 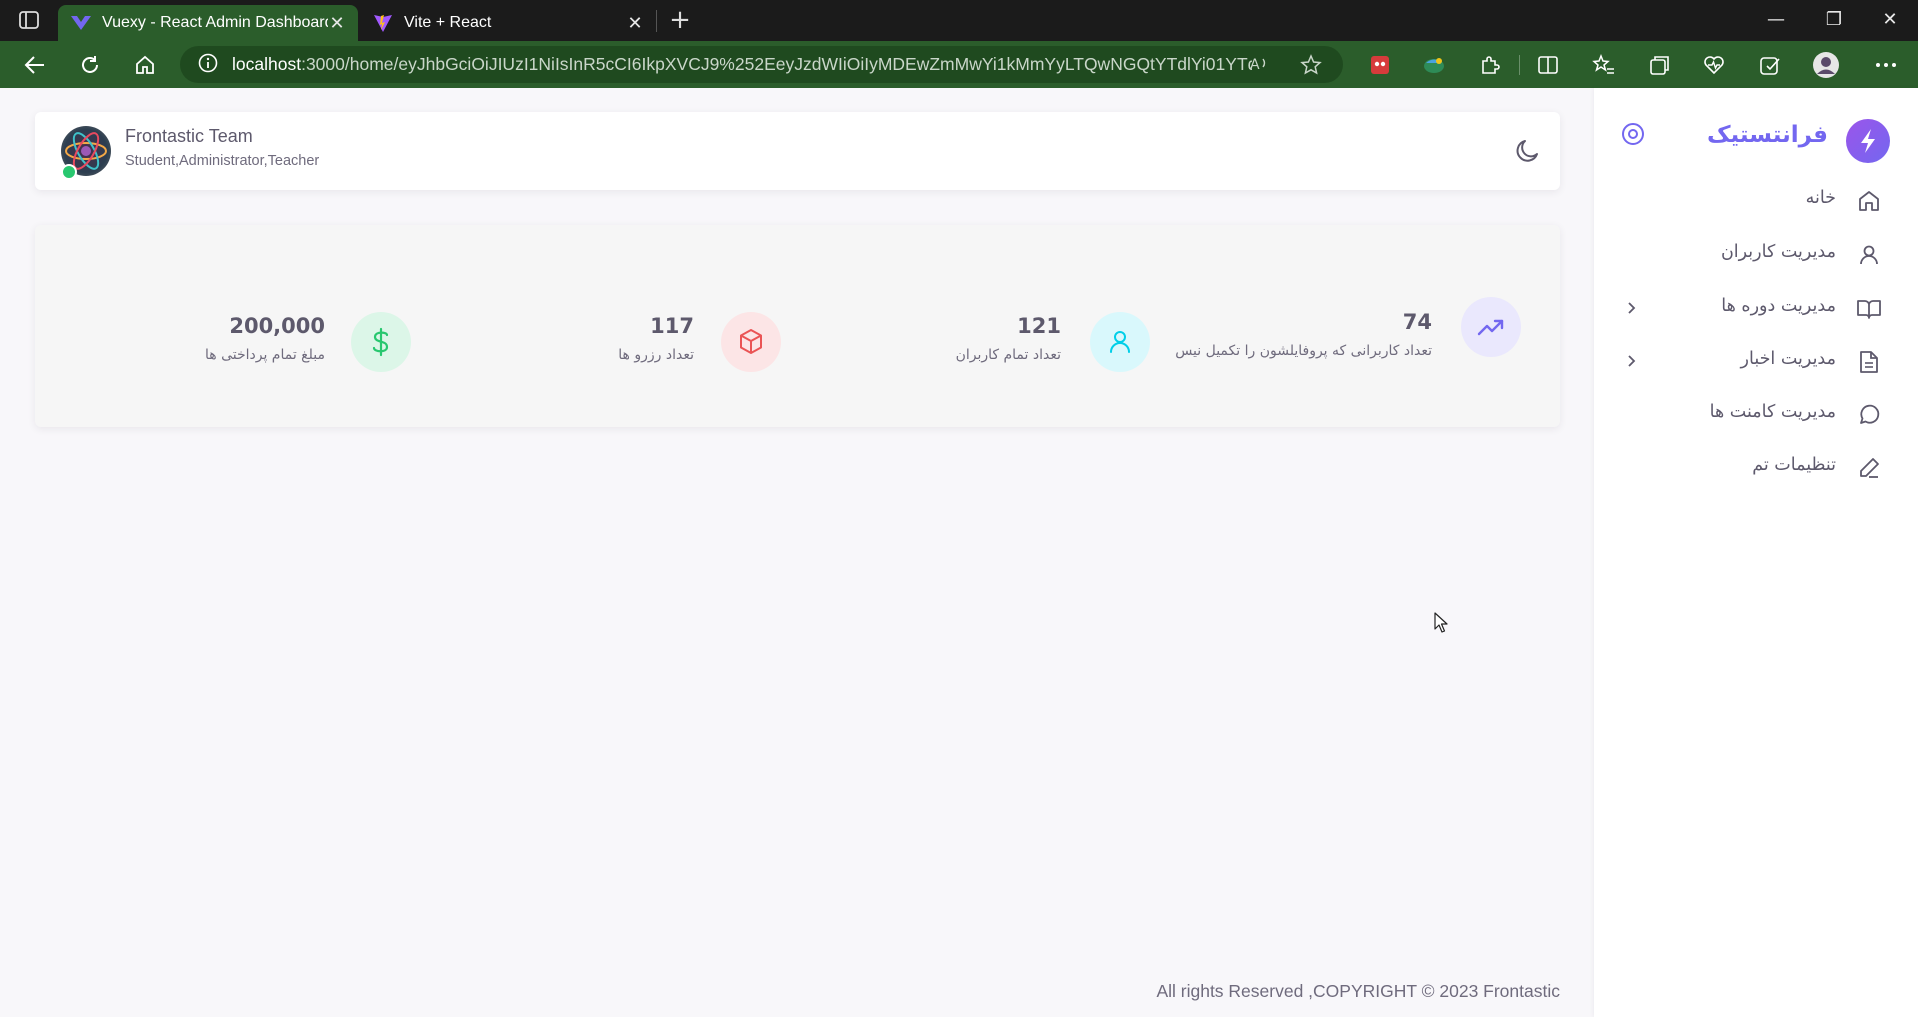 What do you see at coordinates (1778, 306) in the screenshot?
I see `sidebar-item-label: مدیریت دوره ها` at bounding box center [1778, 306].